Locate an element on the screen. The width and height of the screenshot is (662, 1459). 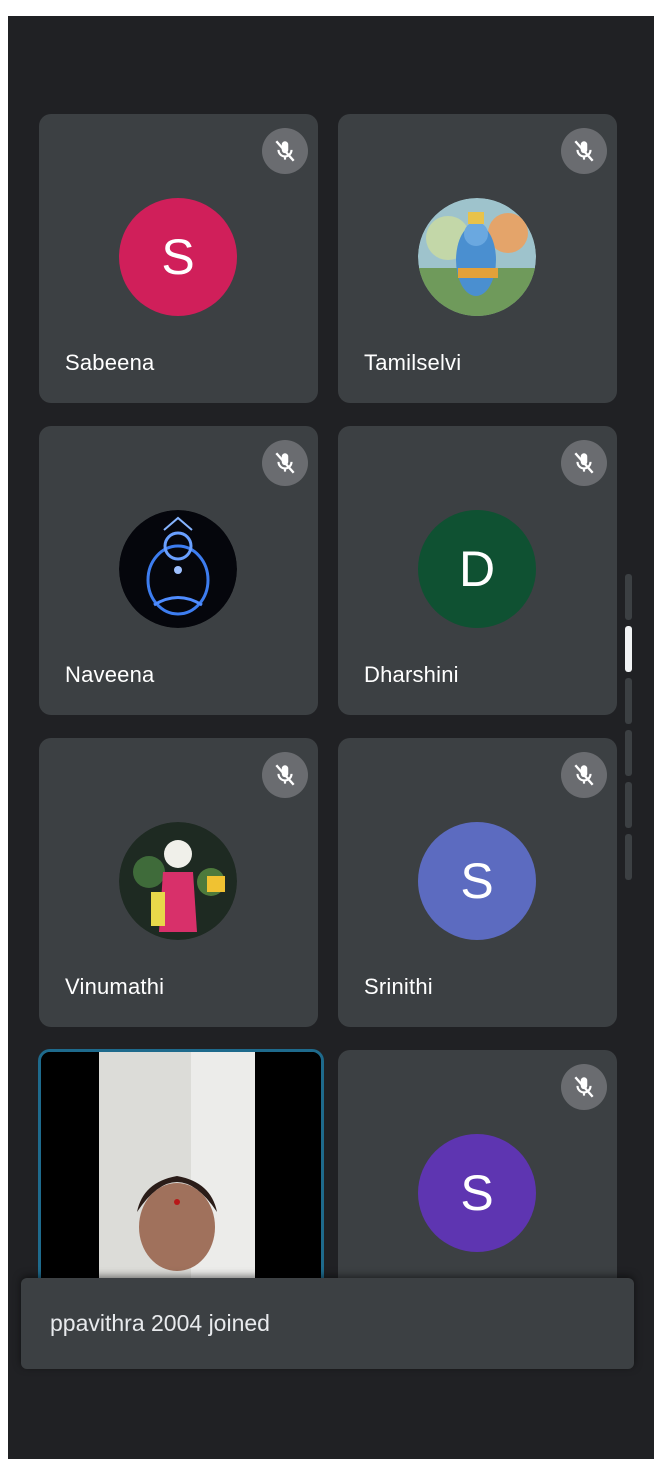
participant-name: Sabeena is located at coordinates (110, 362).